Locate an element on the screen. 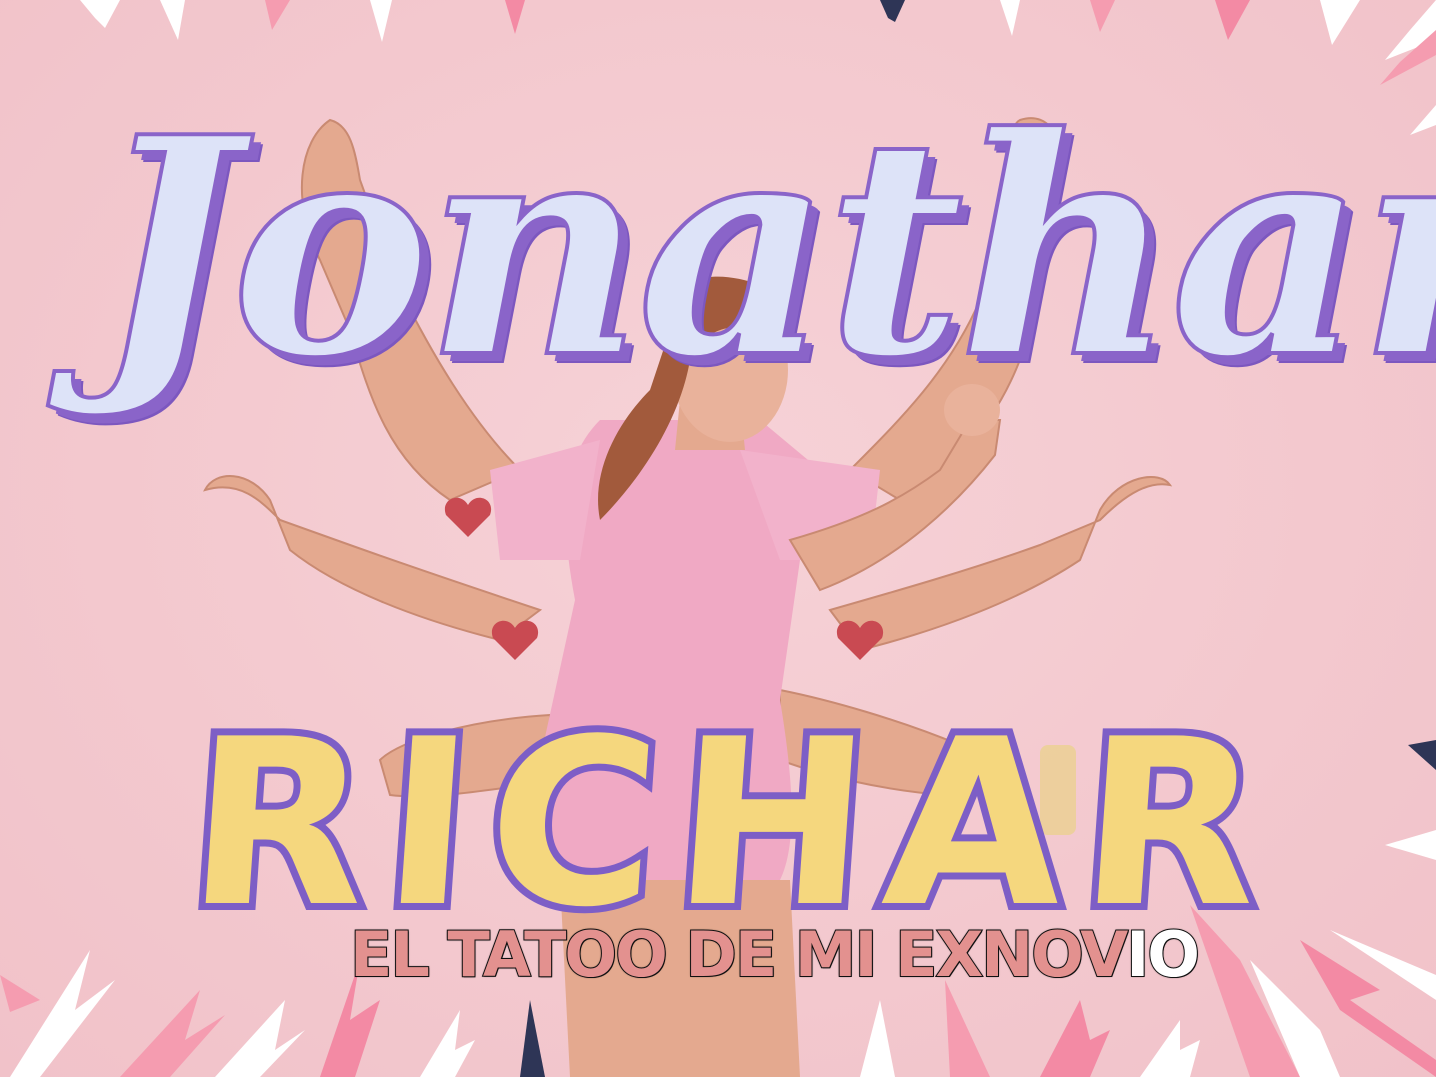  arm-left-middle is located at coordinates (373, 558).